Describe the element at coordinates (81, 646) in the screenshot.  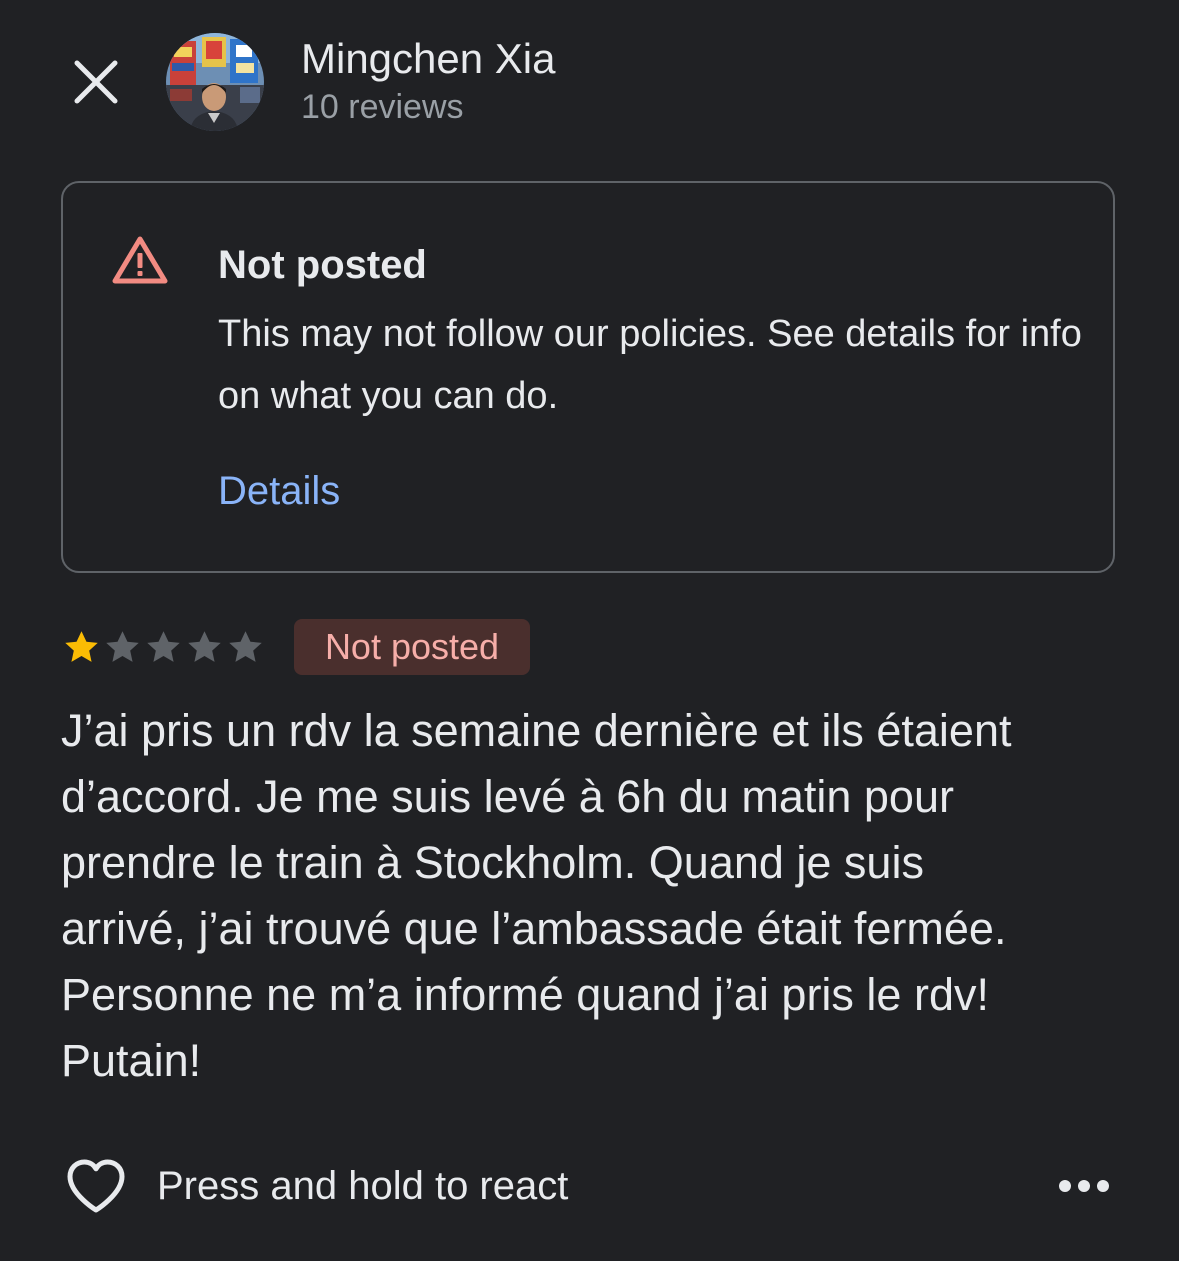
I see `star-filled-icon` at that location.